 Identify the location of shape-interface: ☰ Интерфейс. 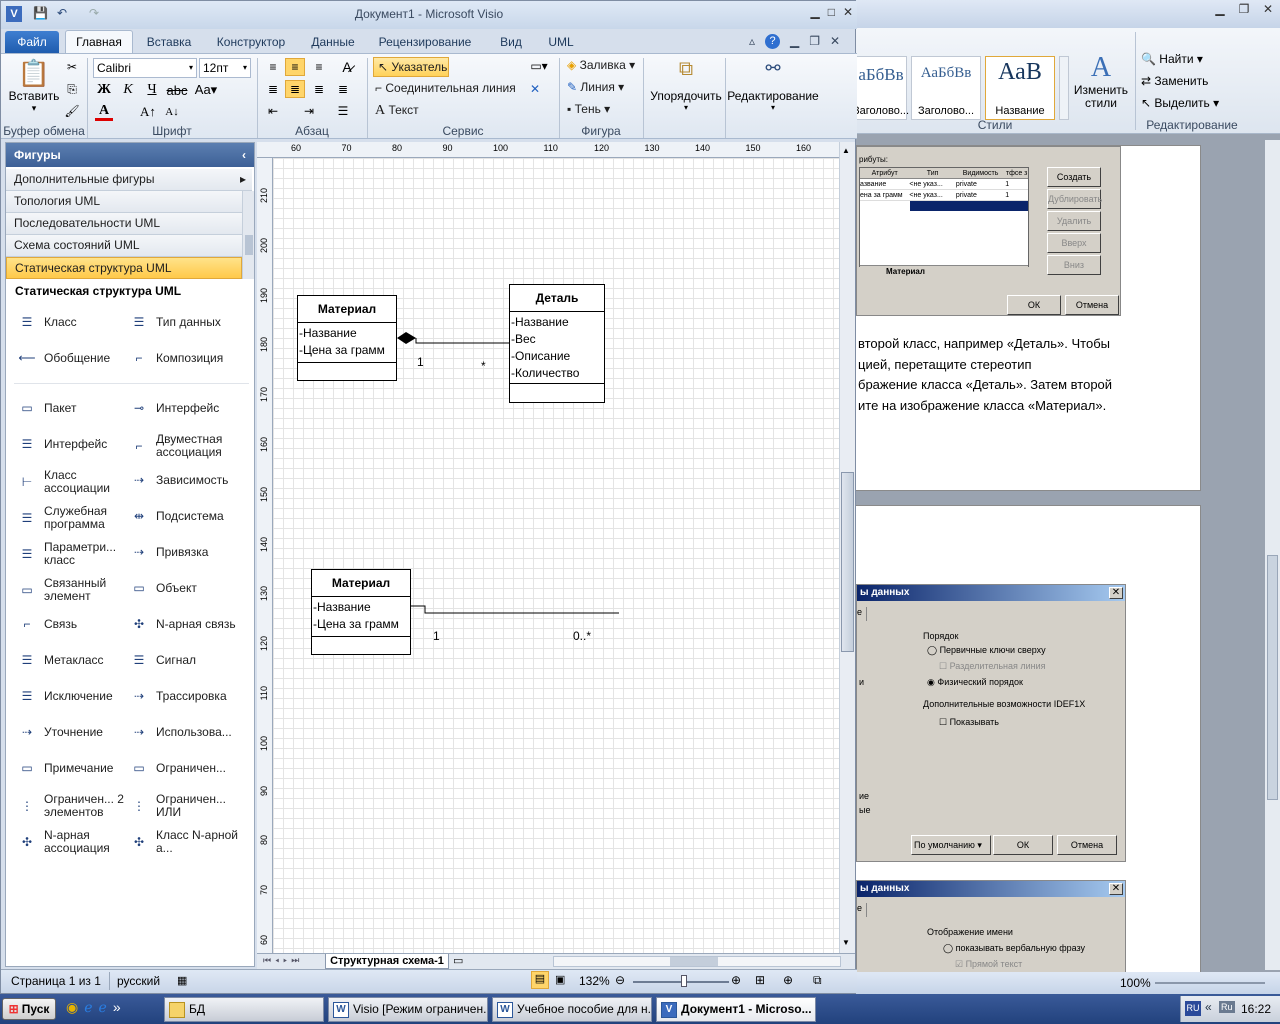
(73, 444).